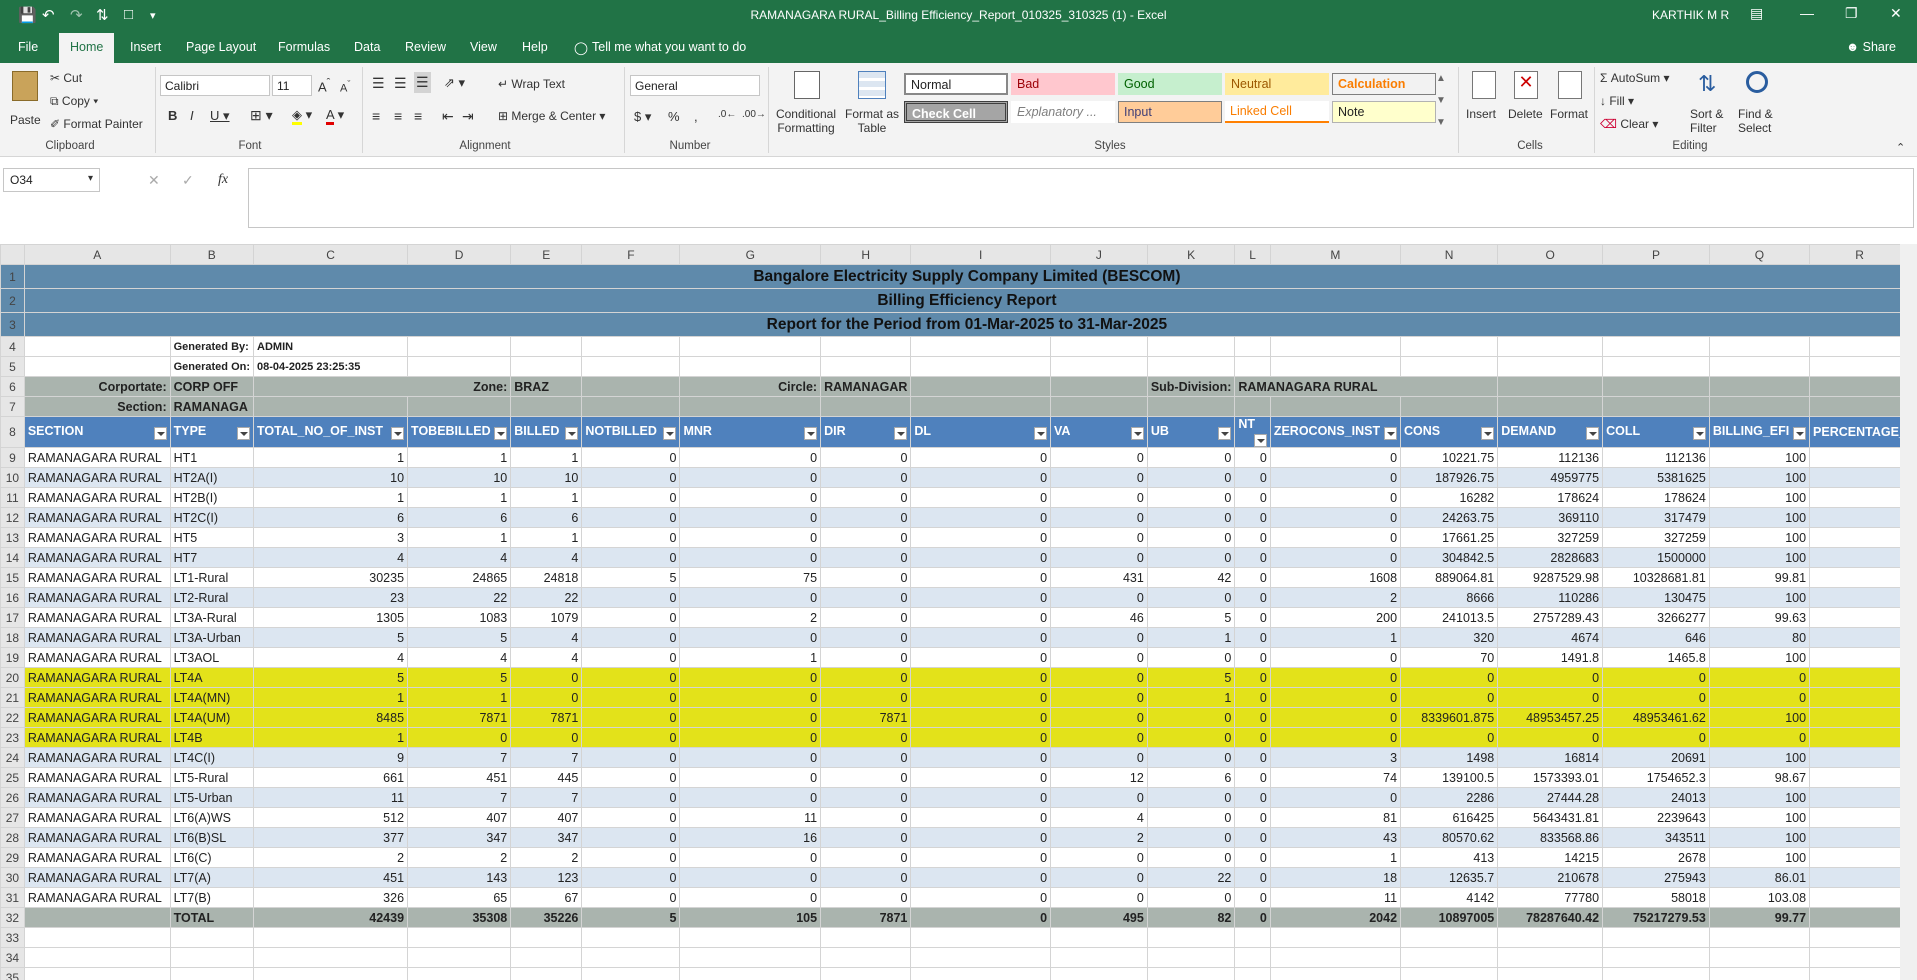 This screenshot has width=1917, height=980. What do you see at coordinates (1759, 917) in the screenshot?
I see `total-cell: 99.77` at bounding box center [1759, 917].